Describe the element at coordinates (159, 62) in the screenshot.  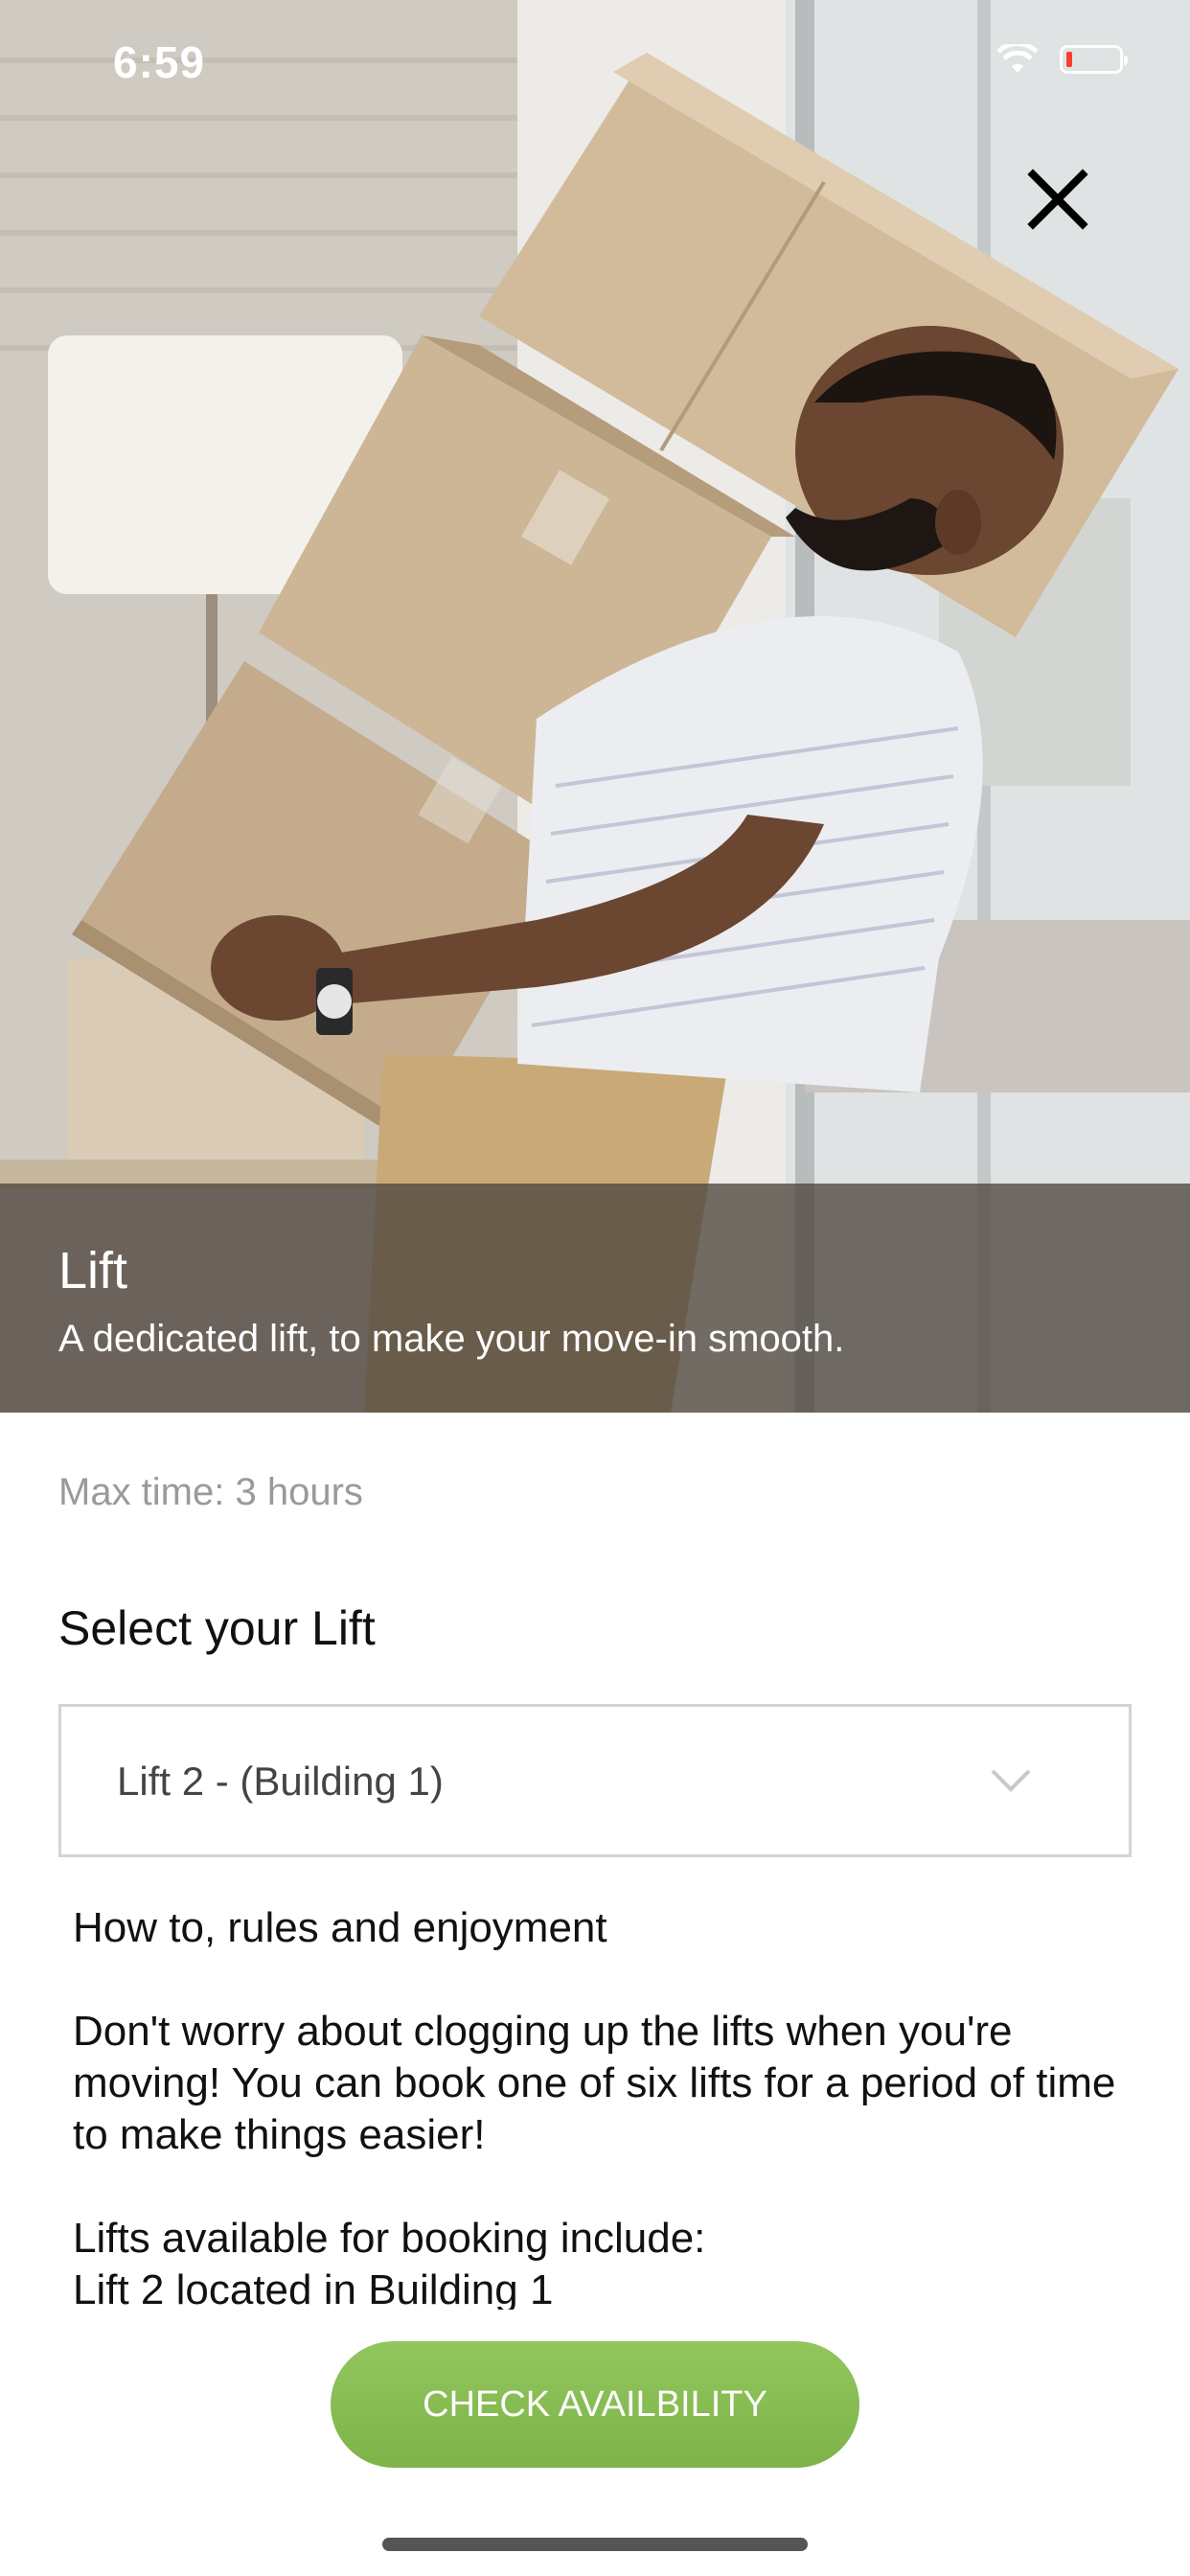
I see `status-time: 6:59` at that location.